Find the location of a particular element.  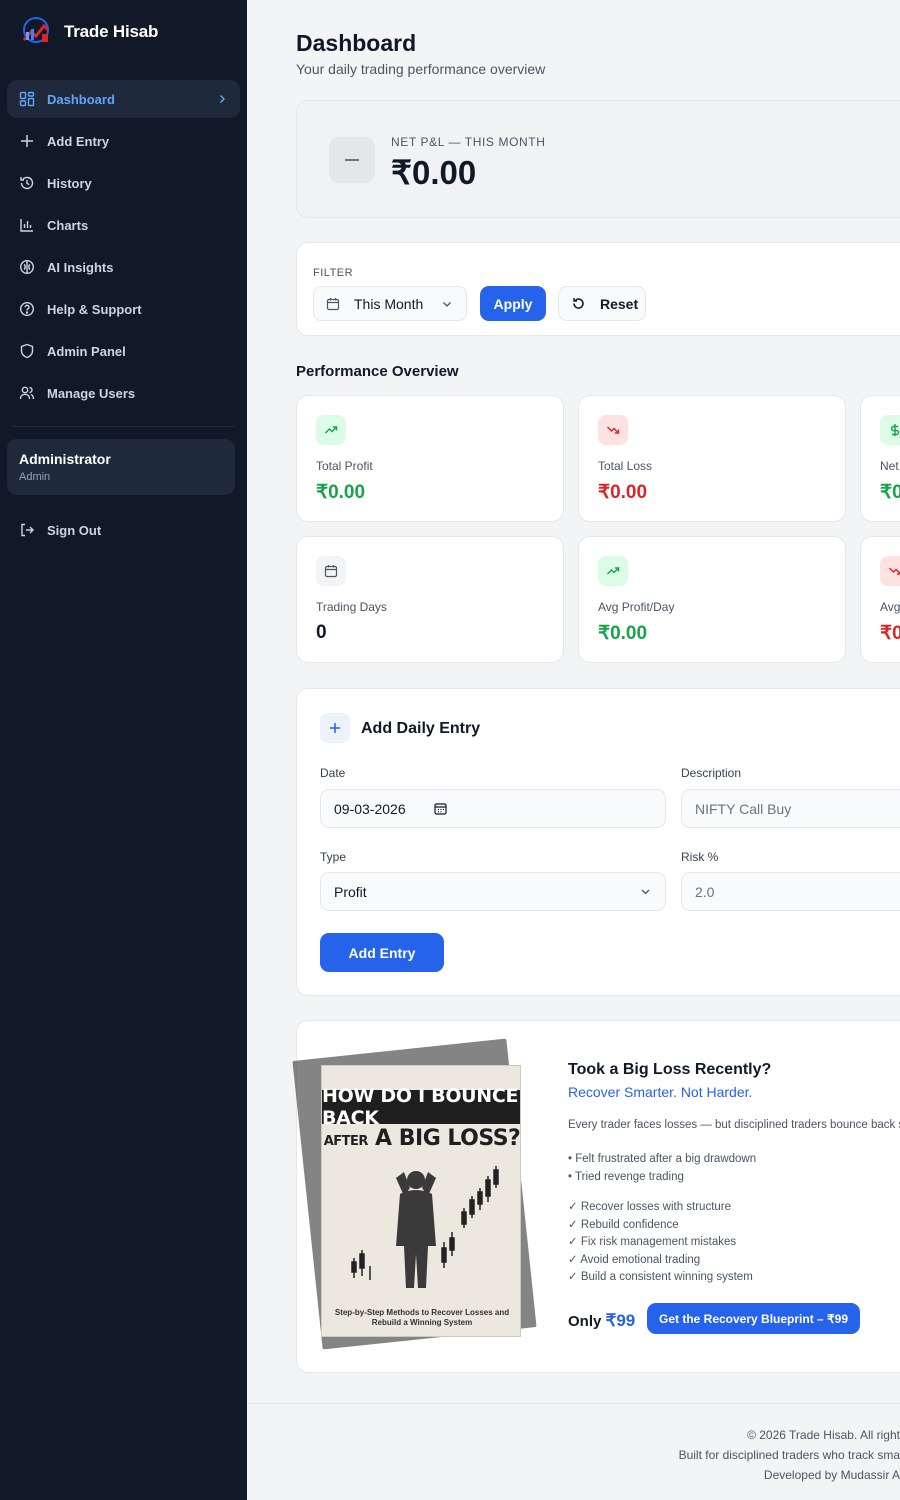

risk-label: Risk % is located at coordinates (700, 857).